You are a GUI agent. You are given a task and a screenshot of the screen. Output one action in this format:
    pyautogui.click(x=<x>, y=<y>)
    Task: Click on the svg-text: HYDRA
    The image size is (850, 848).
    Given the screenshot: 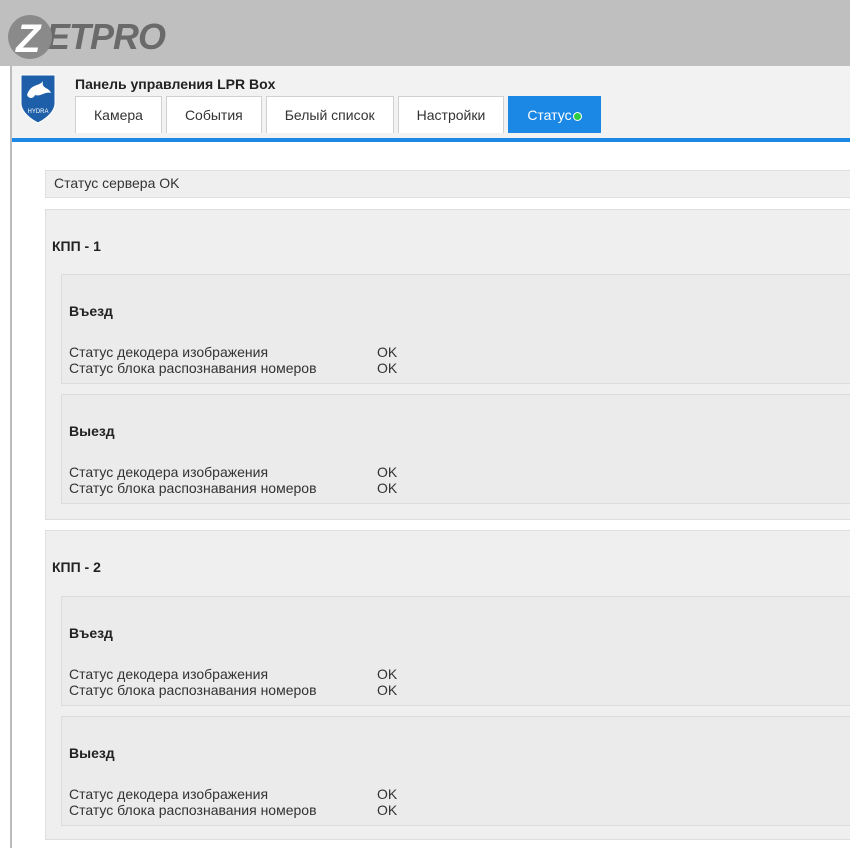 What is the action you would take?
    pyautogui.click(x=37, y=112)
    